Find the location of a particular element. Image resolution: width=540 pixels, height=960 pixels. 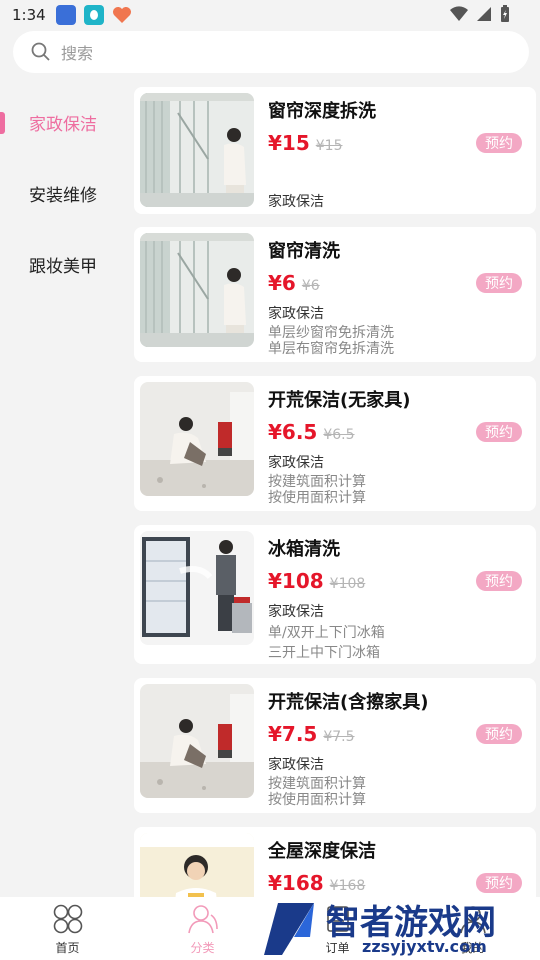

sidebar-item-label: 跟妆美甲 is located at coordinates (63, 267).